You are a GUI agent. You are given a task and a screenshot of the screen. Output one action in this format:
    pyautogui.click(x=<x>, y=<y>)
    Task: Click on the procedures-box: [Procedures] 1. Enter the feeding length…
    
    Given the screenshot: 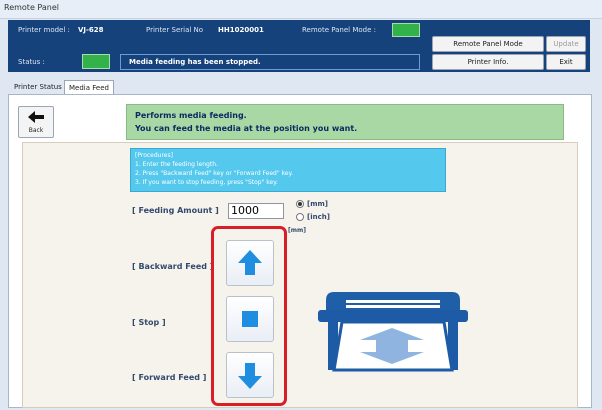 What is the action you would take?
    pyautogui.click(x=288, y=170)
    